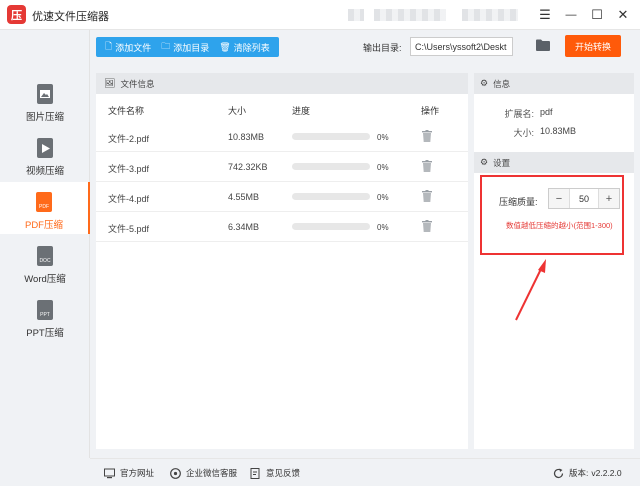 This screenshot has width=640, height=486. I want to click on file-name: 文件-4.pdf, so click(129, 199).